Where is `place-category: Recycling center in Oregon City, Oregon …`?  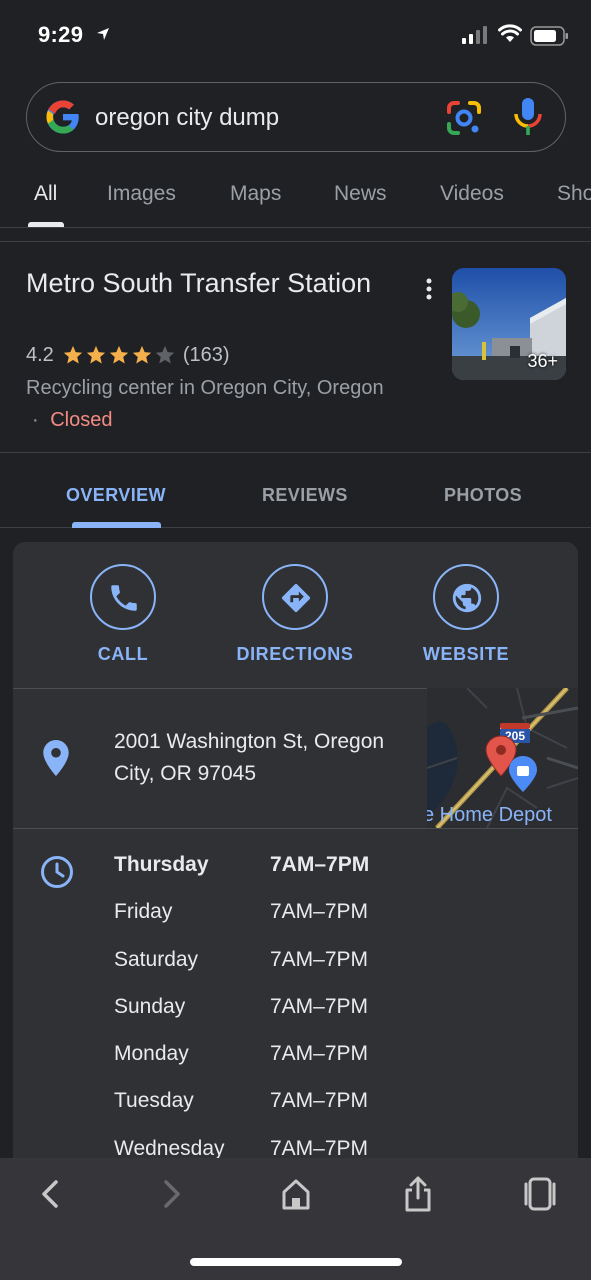 place-category: Recycling center in Oregon City, Oregon … is located at coordinates (206, 404).